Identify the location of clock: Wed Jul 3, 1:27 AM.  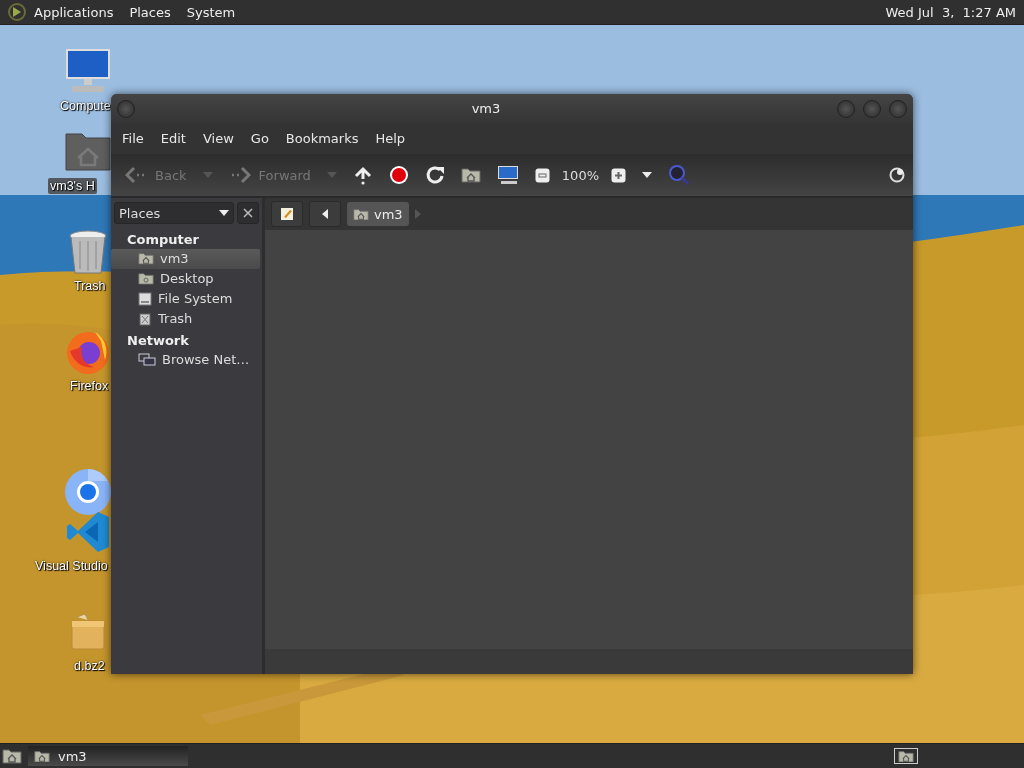
(950, 12).